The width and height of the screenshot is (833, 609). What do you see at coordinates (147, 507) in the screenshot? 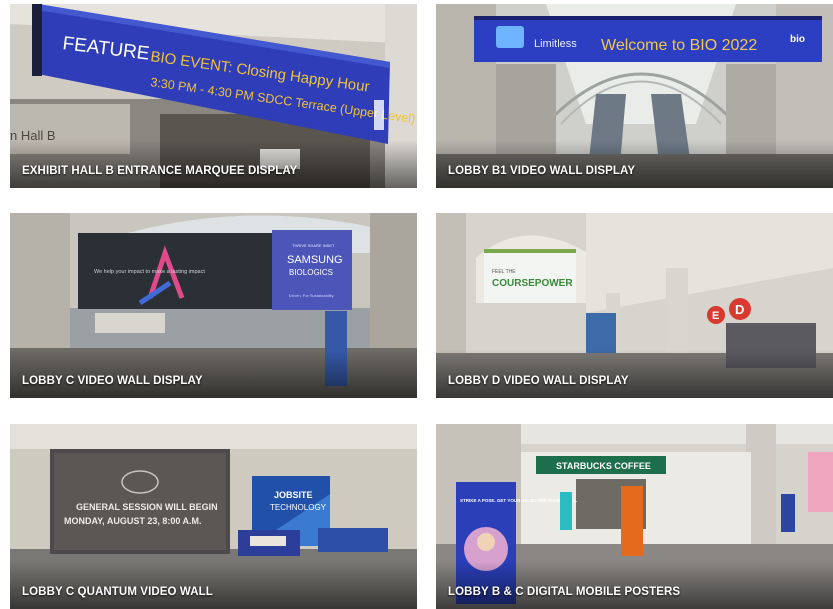
I see `quantum-line1-text: GENERAL SESSION WILL BEGIN` at bounding box center [147, 507].